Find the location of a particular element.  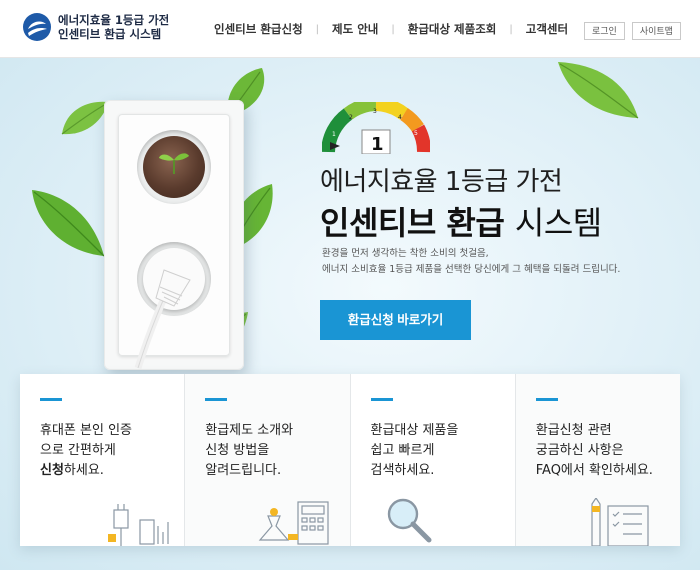

card-line1: 환급제도 소개와 is located at coordinates (249, 430).